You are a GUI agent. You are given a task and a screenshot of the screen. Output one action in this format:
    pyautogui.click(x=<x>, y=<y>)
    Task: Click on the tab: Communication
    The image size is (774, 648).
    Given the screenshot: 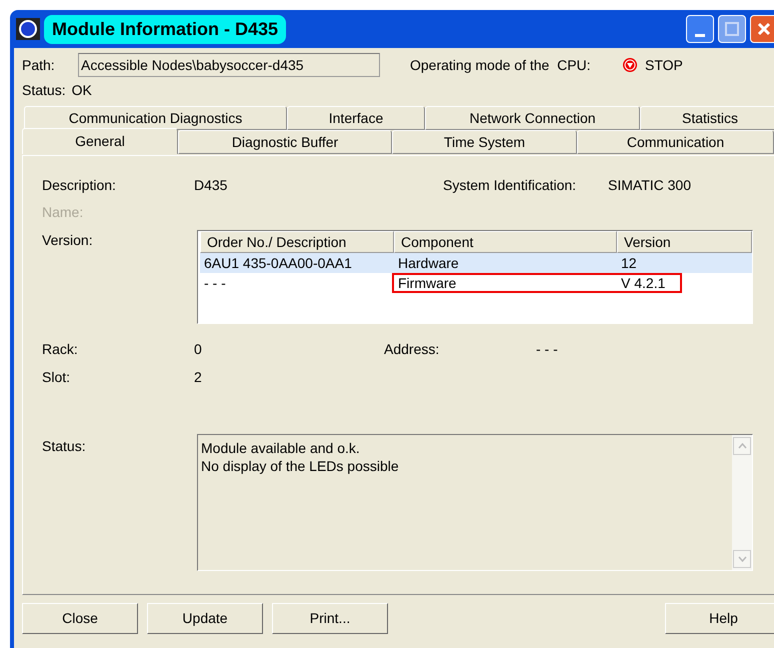 What is the action you would take?
    pyautogui.click(x=675, y=142)
    